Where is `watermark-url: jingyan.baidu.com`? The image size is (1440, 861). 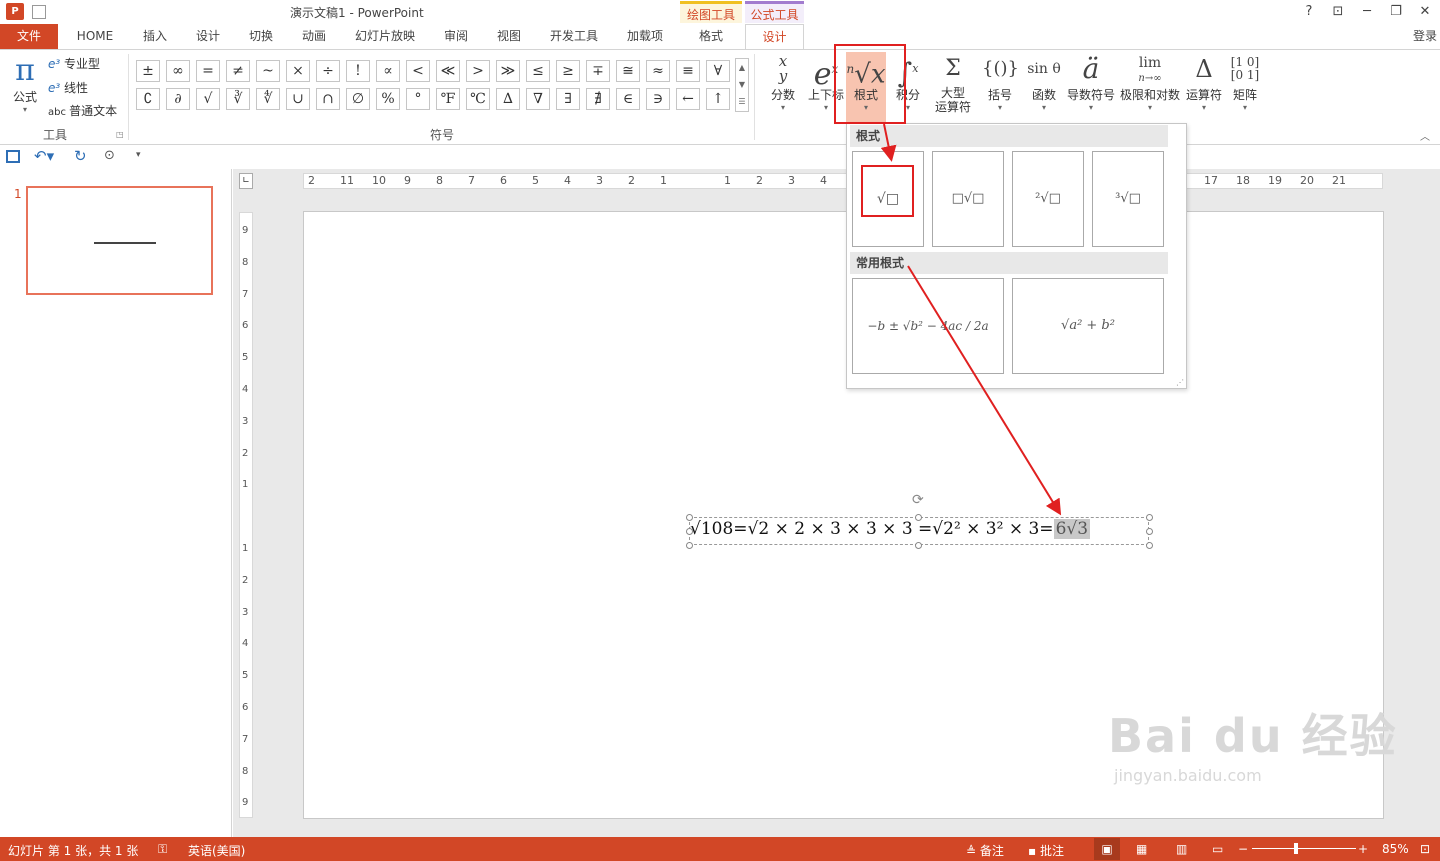
watermark-url: jingyan.baidu.com is located at coordinates (1188, 775).